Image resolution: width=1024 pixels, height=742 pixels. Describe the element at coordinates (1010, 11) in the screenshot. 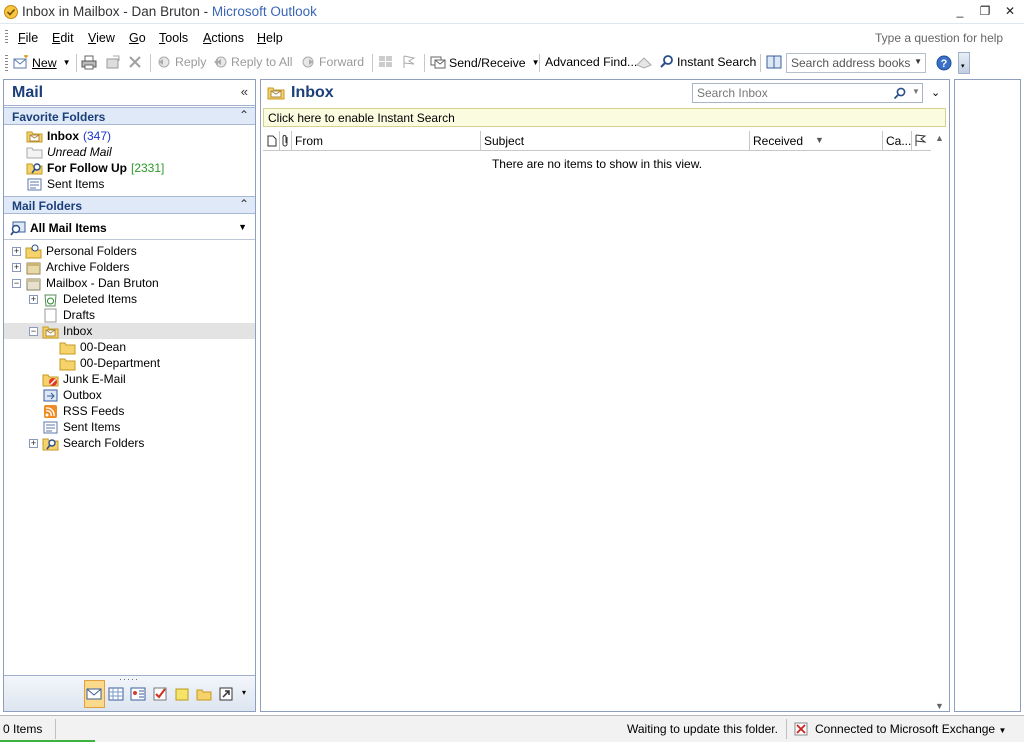

I see `close-button: ✕` at that location.